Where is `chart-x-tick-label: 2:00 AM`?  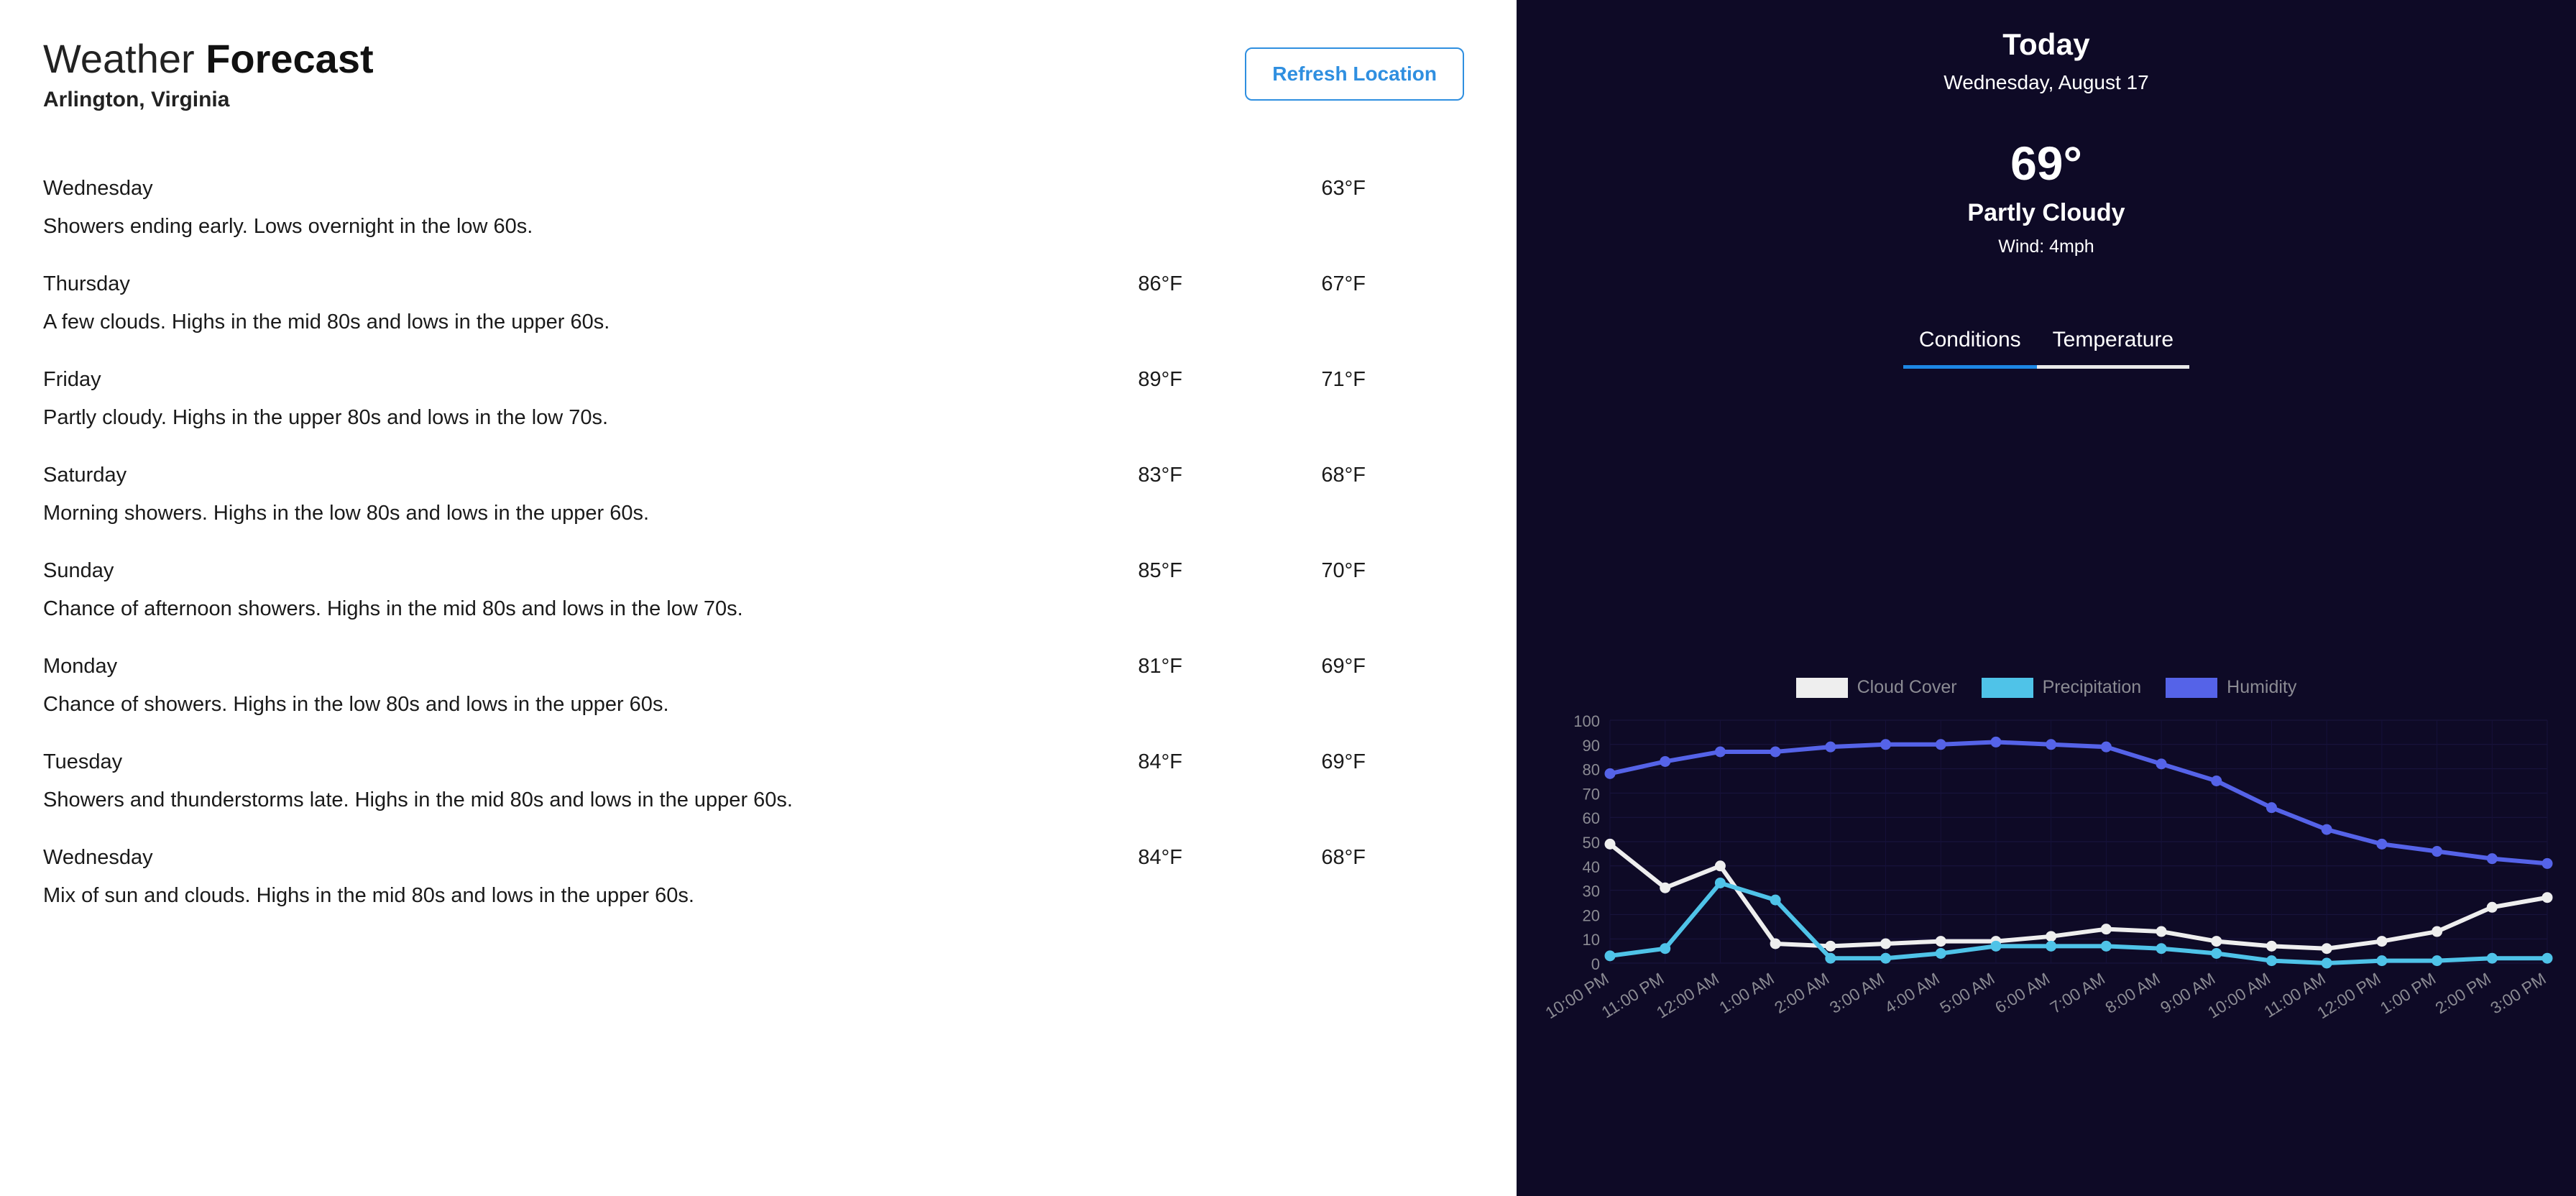 chart-x-tick-label: 2:00 AM is located at coordinates (1801, 993).